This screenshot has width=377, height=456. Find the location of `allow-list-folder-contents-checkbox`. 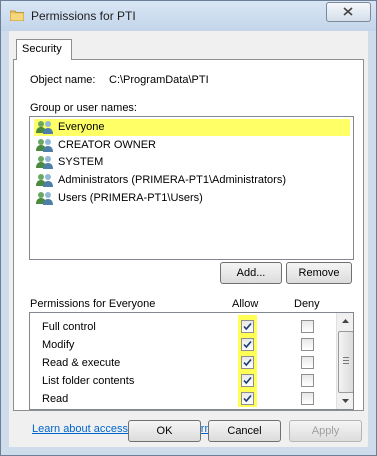

allow-list-folder-contents-checkbox is located at coordinates (247, 380).